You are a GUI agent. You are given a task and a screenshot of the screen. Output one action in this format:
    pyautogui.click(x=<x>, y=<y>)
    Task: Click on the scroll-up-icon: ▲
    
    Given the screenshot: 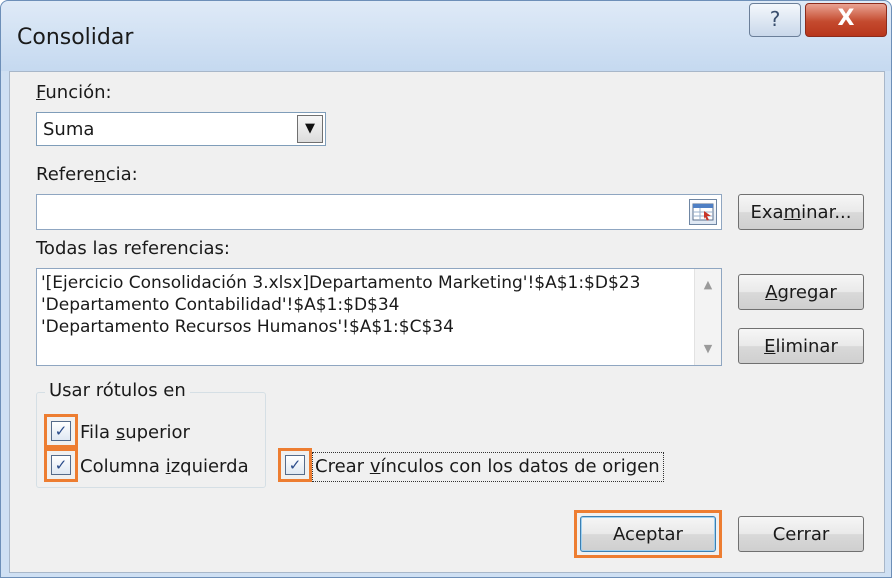 What is the action you would take?
    pyautogui.click(x=708, y=285)
    